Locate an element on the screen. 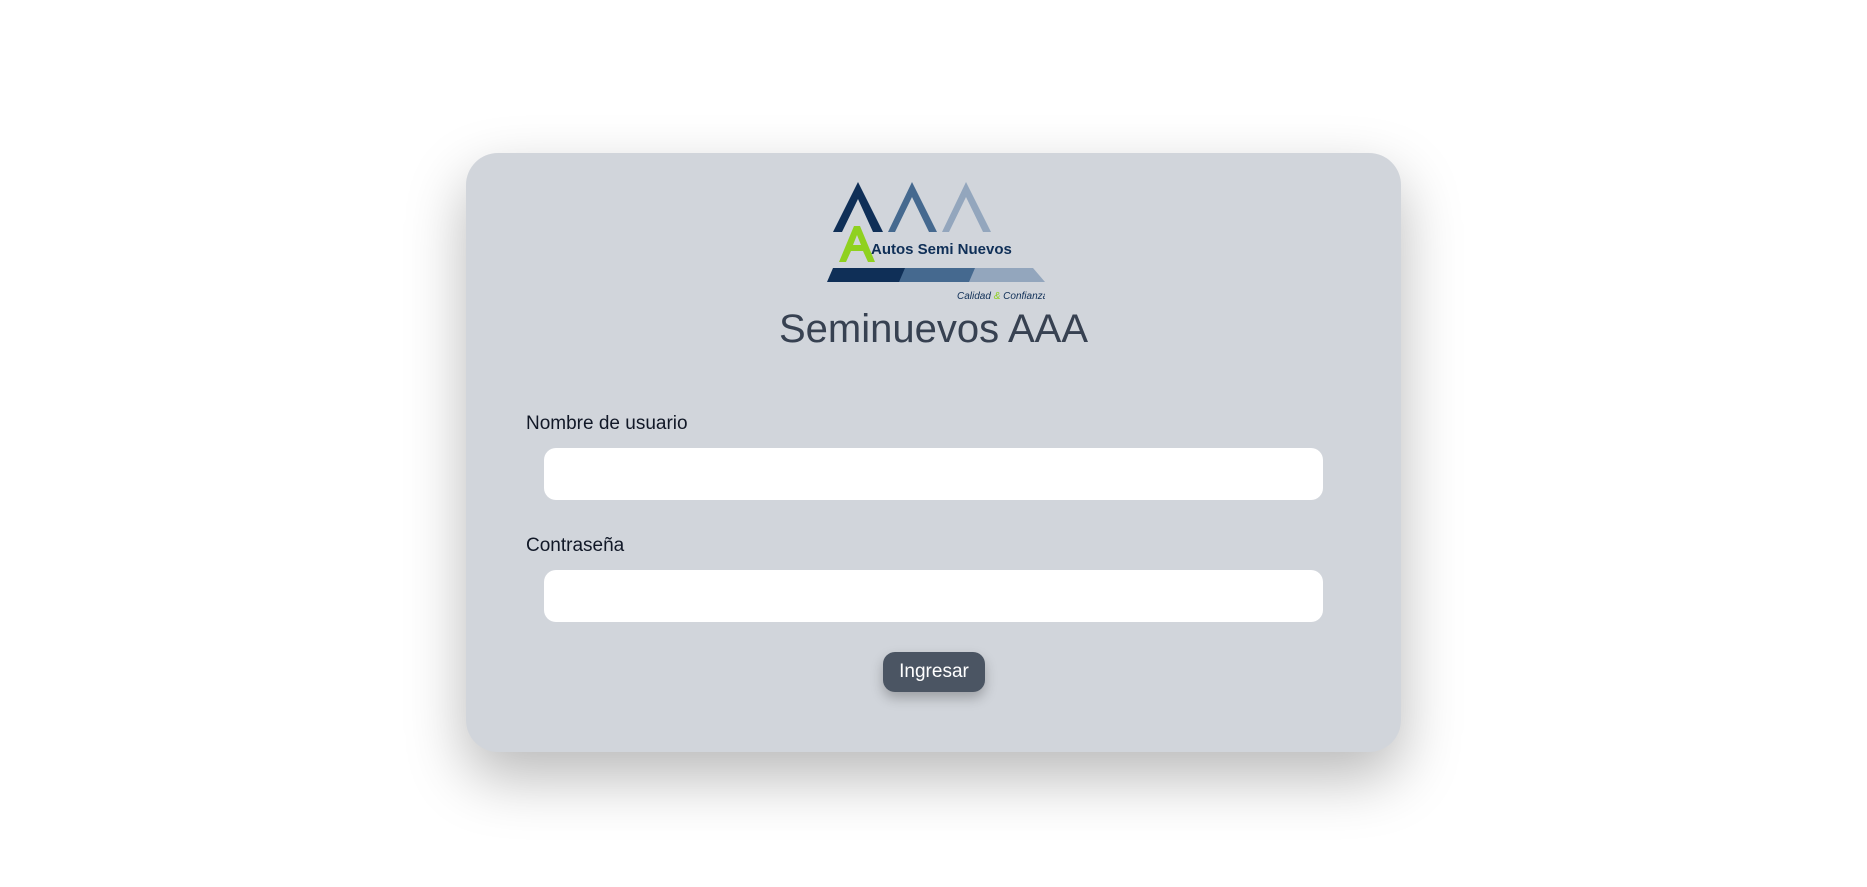 The width and height of the screenshot is (1867, 887). username-input is located at coordinates (933, 474).